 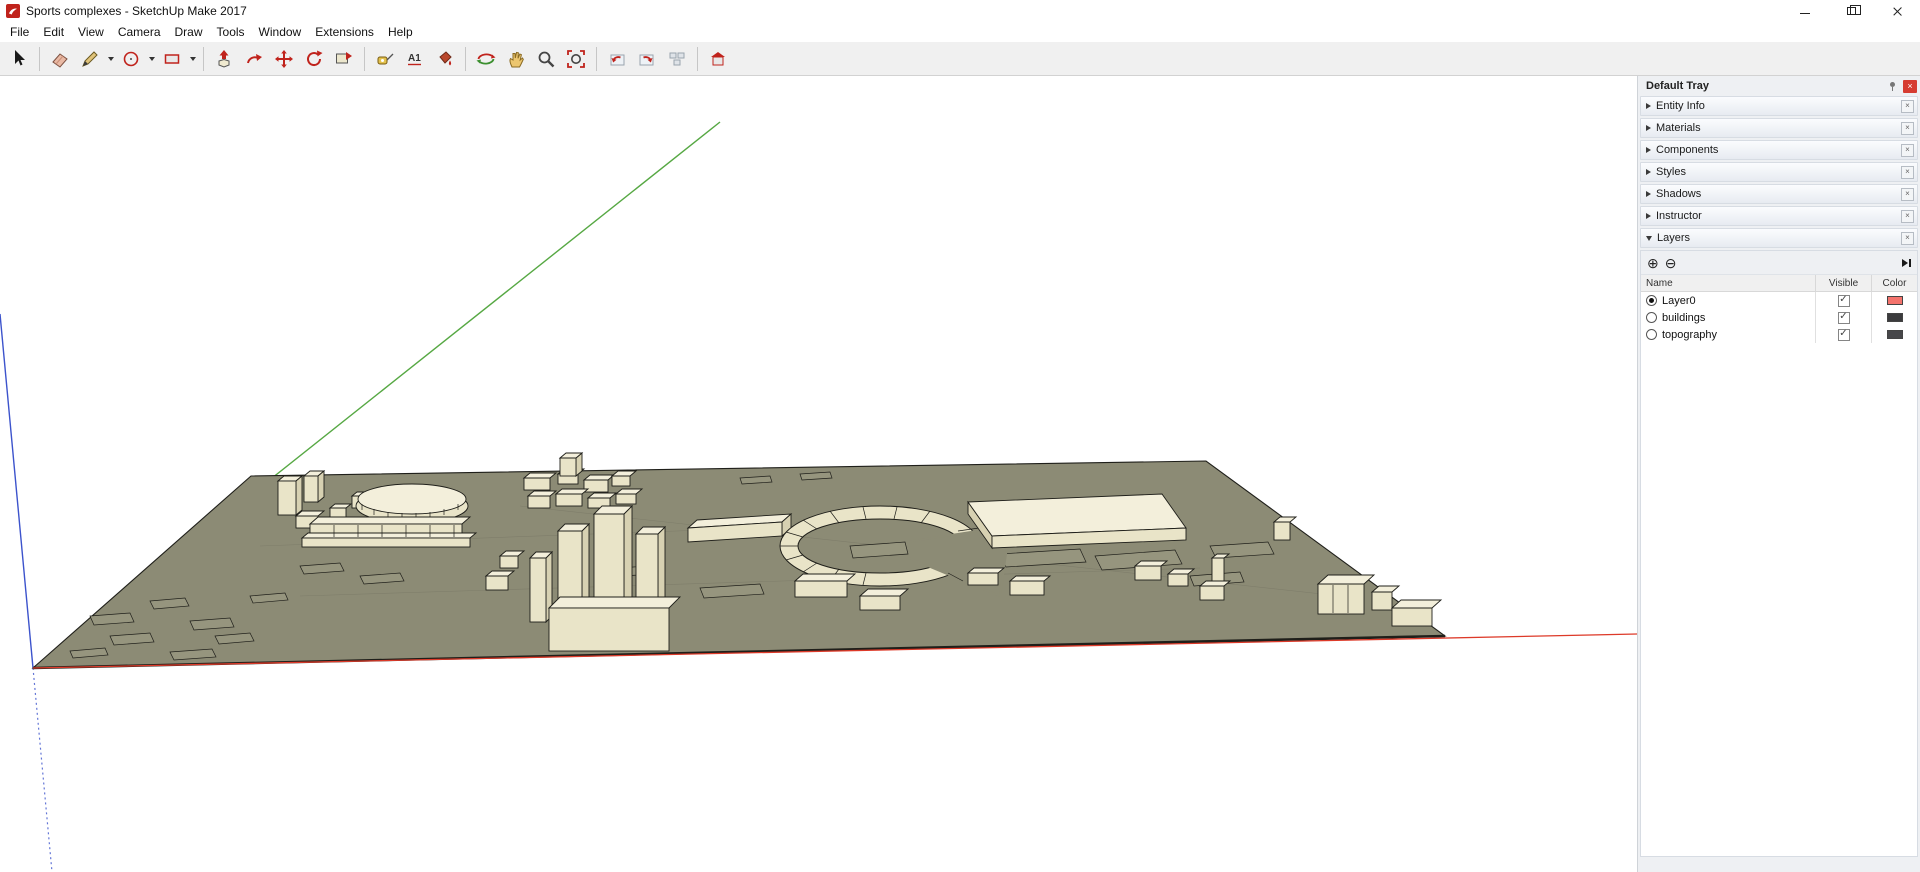 What do you see at coordinates (1779, 106) in the screenshot?
I see `section-entity-info: Entity Info ×` at bounding box center [1779, 106].